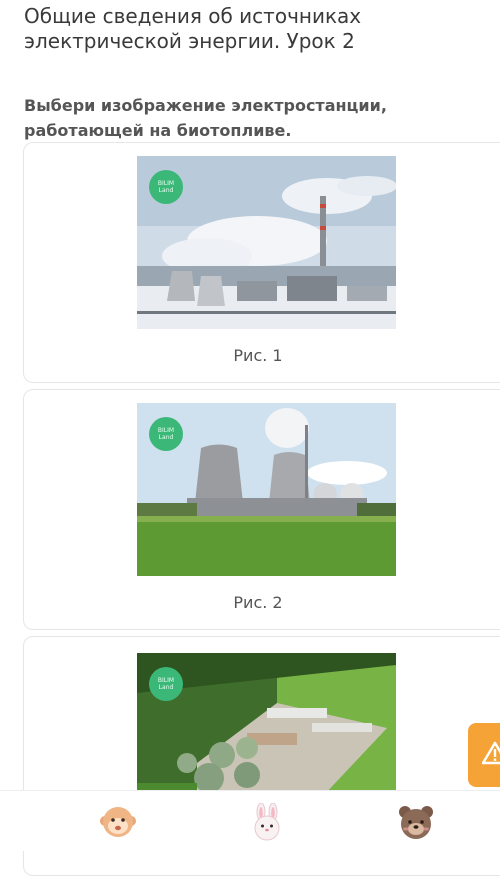  Describe the element at coordinates (266, 489) in the screenshot. I see `option-2-image: BILIM Land` at that location.